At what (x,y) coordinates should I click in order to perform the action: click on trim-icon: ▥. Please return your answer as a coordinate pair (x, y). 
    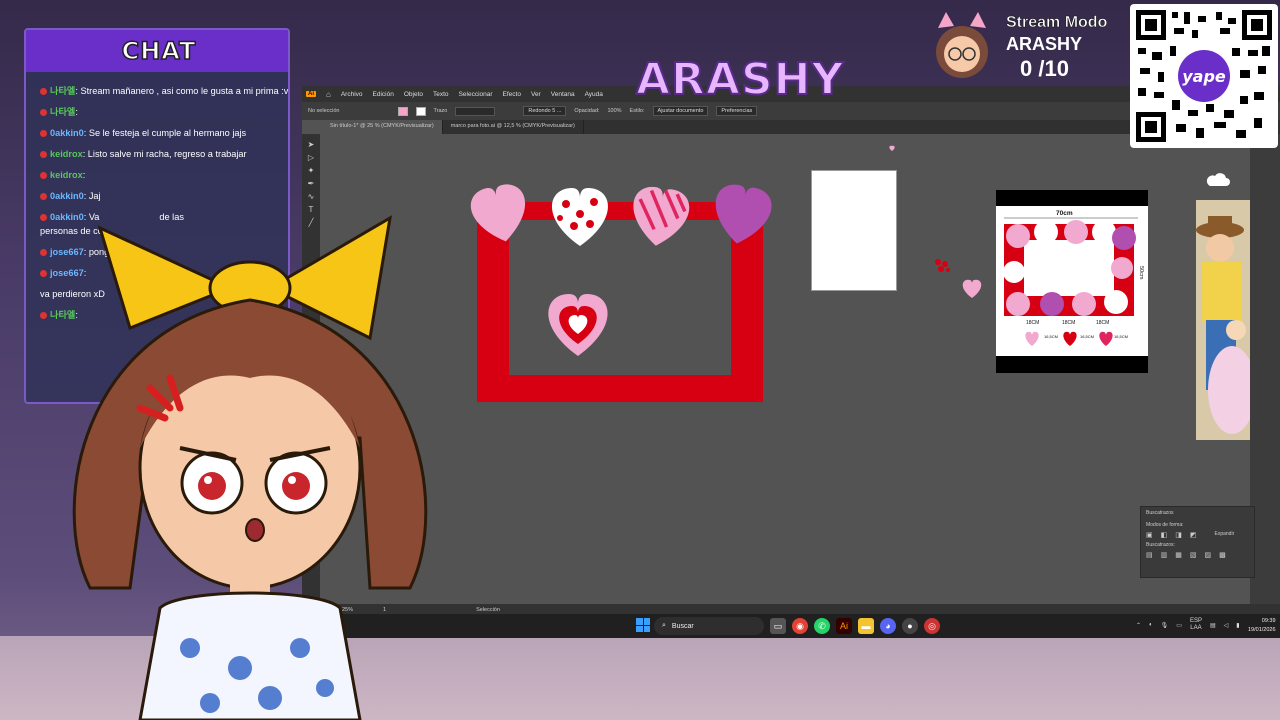
    Looking at the image, I should click on (1164, 555).